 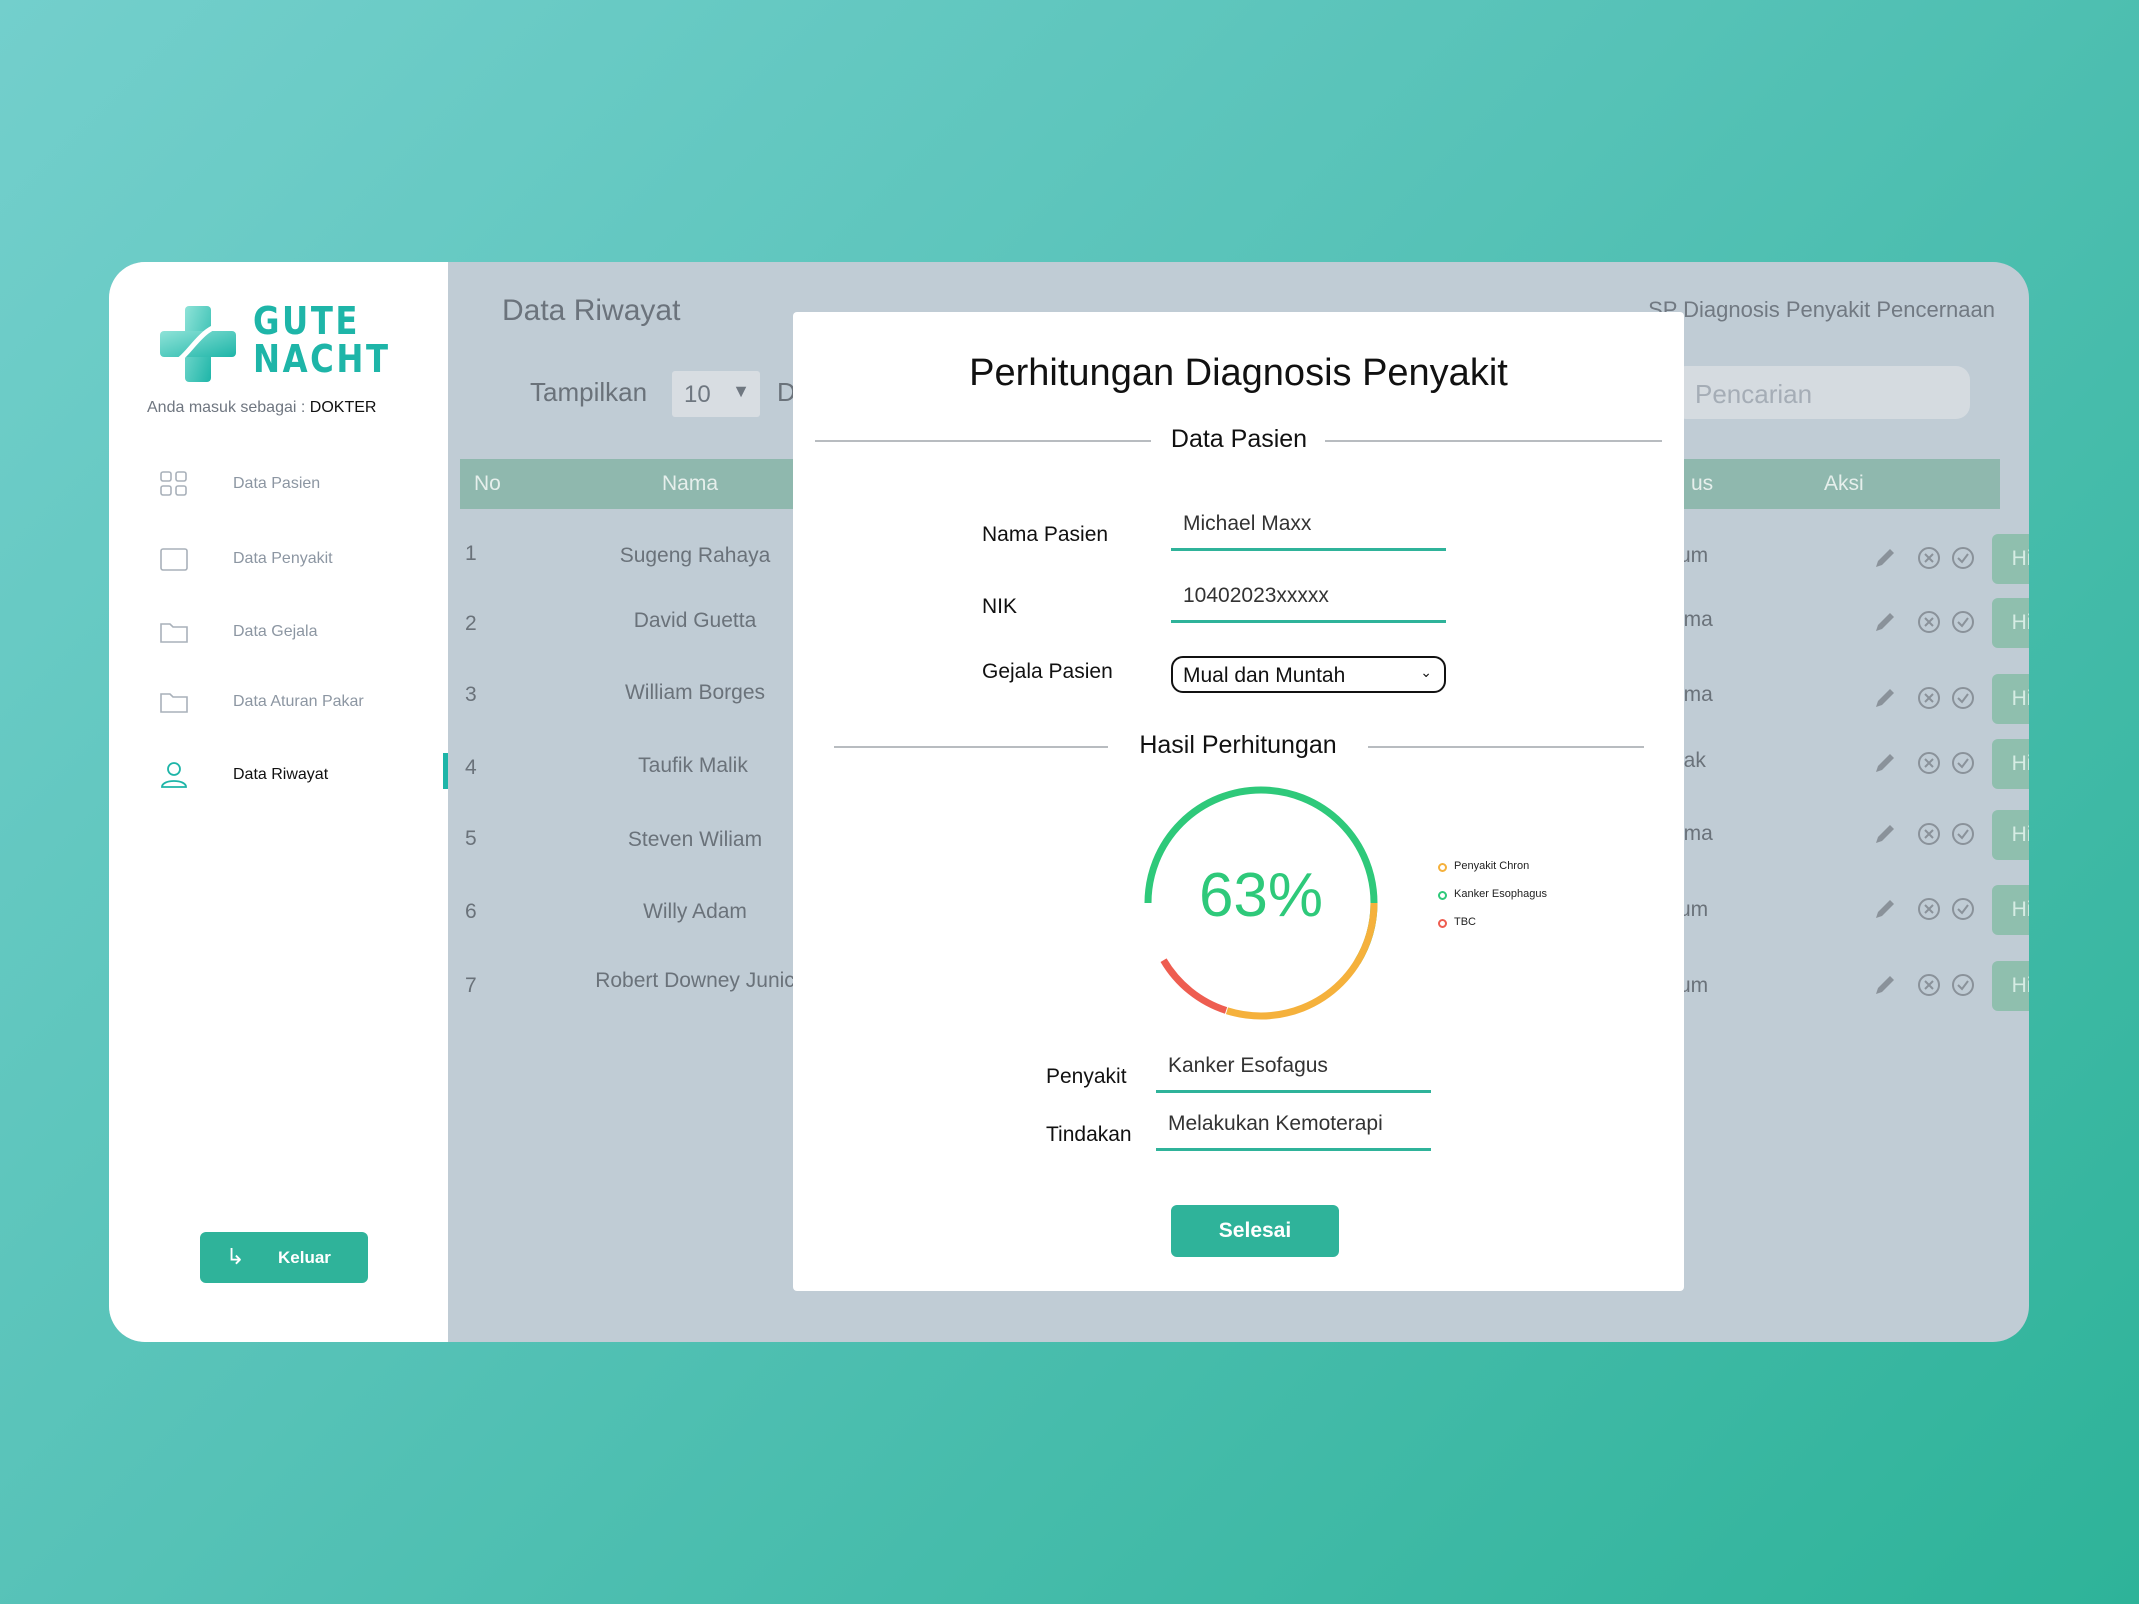 What do you see at coordinates (1047, 671) in the screenshot?
I see `symptom-label: Gejala Pasien` at bounding box center [1047, 671].